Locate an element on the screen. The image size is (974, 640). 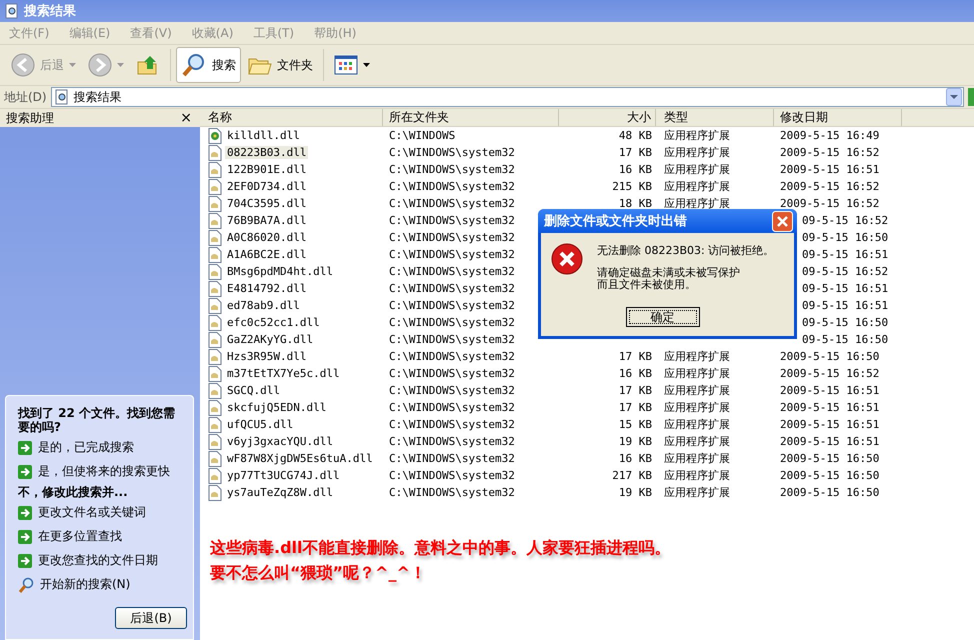
file-name: 08223B03.dll is located at coordinates (266, 152).